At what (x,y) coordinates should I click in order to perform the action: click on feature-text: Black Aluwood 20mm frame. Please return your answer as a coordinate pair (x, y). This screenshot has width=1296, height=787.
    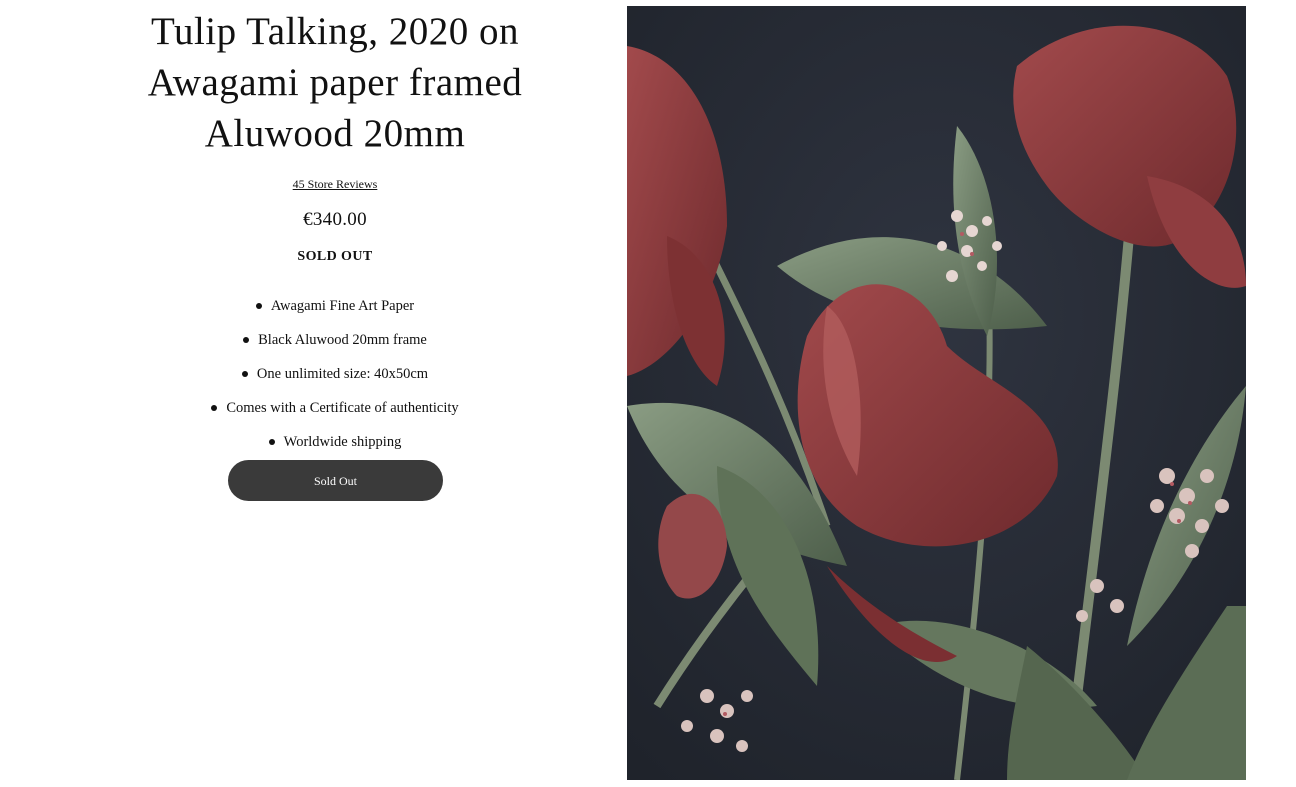
    Looking at the image, I should click on (342, 340).